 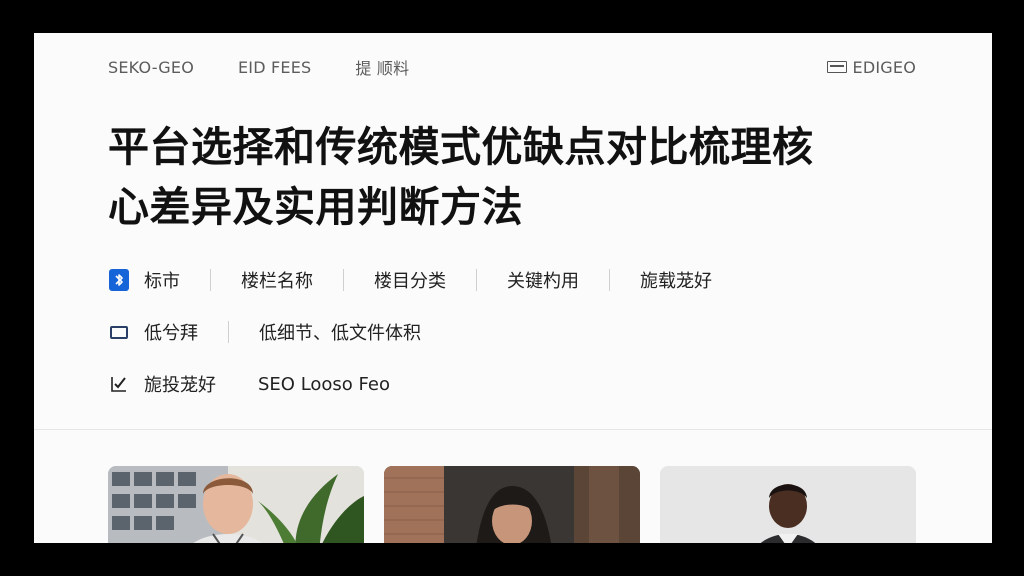 I want to click on nav-link-eid-fees: EID FEES, so click(x=274, y=67).